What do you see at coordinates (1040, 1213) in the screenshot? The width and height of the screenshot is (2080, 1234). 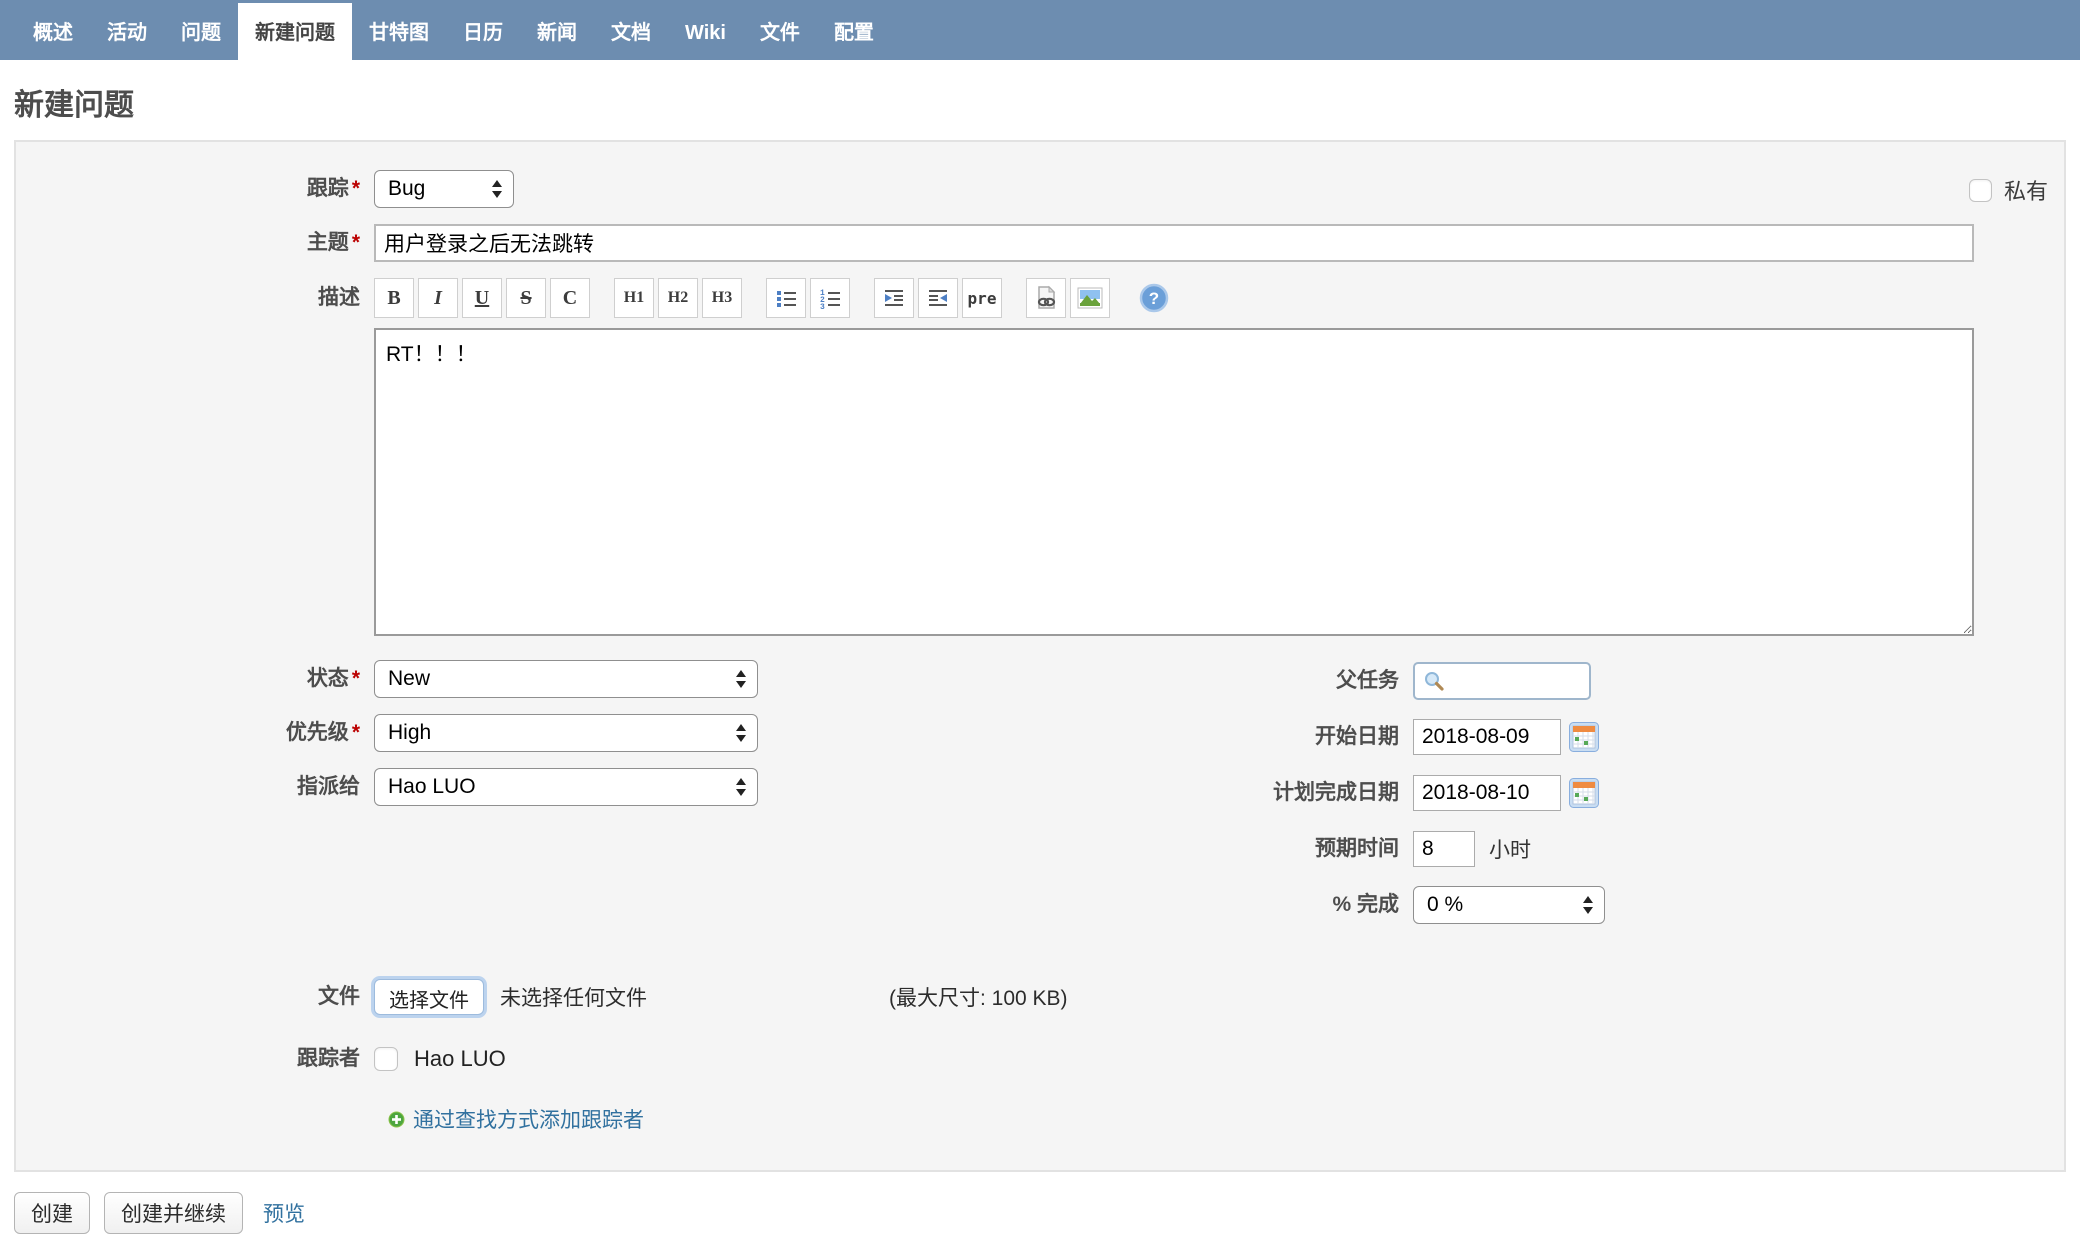 I see `form-actions: 创建 创建并继续 预览` at bounding box center [1040, 1213].